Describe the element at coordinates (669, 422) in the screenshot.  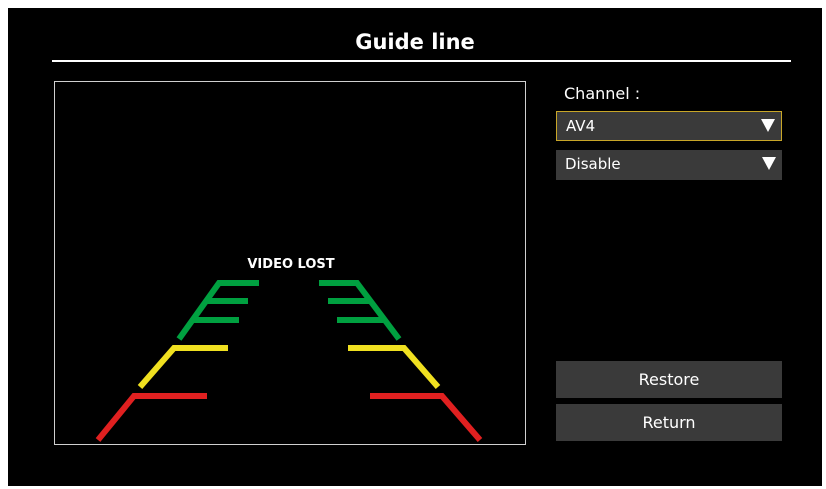
I see `return-button: Return` at that location.